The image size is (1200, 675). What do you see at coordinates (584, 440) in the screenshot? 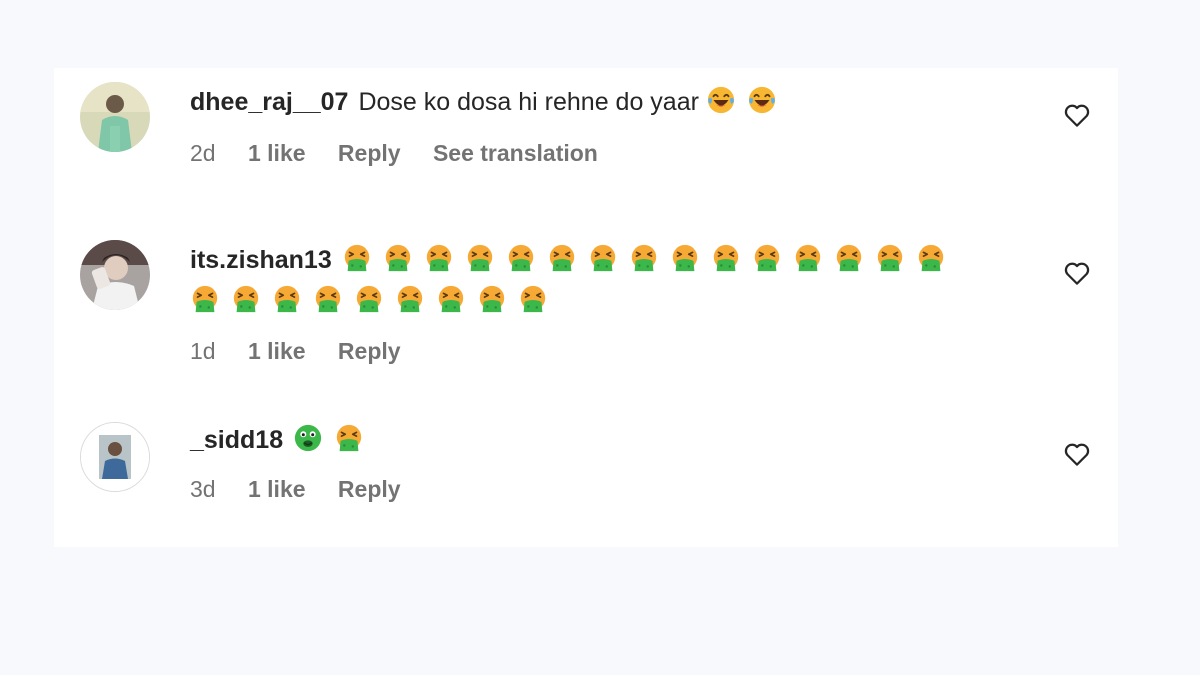
I see `comment-body: _sidd18` at bounding box center [584, 440].